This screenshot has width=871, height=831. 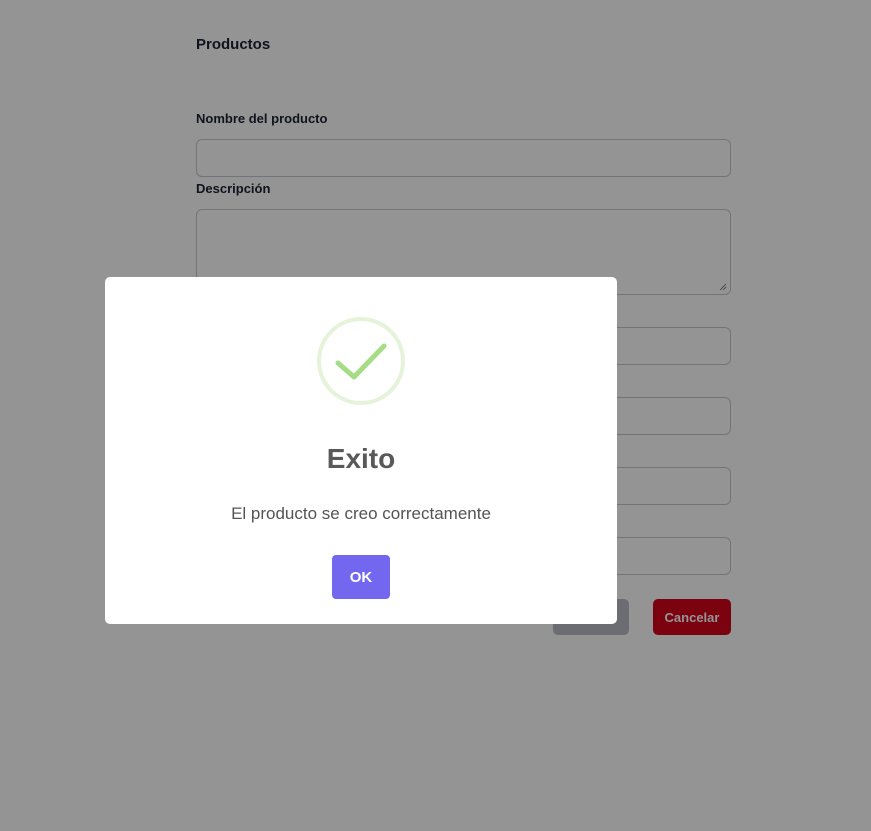 What do you see at coordinates (361, 577) in the screenshot?
I see `ok-button: OK` at bounding box center [361, 577].